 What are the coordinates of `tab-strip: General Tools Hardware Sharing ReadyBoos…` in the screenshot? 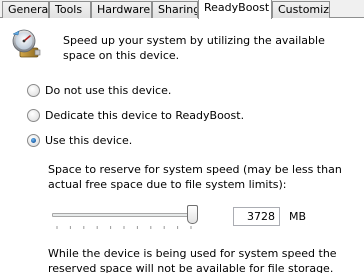 It's located at (182, 9).